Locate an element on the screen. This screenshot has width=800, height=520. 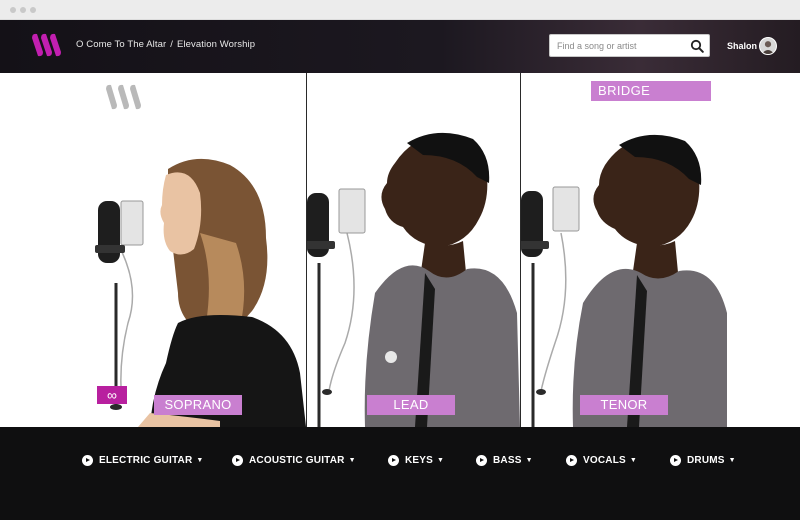
breadcrumb: O Come To The Altar / Elevation Worship is located at coordinates (165, 44).